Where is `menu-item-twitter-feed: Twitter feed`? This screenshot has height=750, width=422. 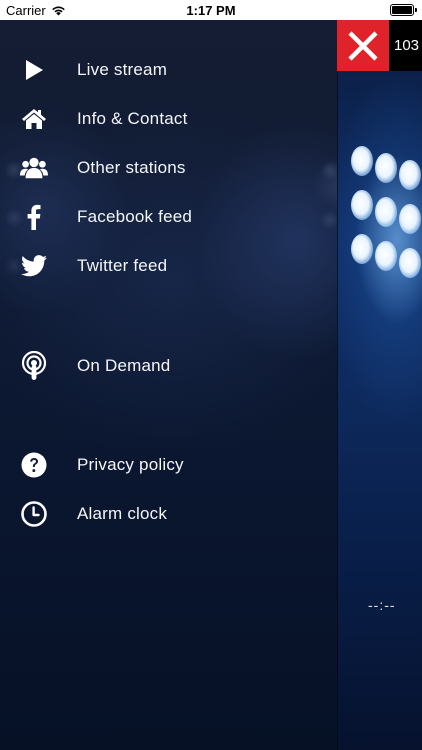
menu-item-twitter-feed: Twitter feed is located at coordinates (168, 266).